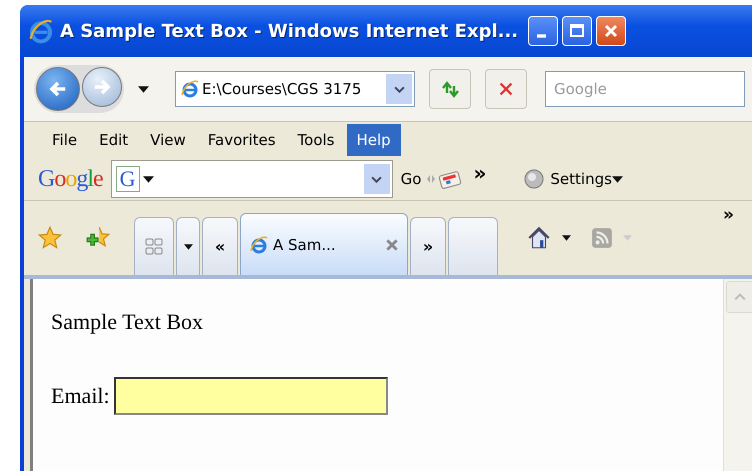 Image resolution: width=752 pixels, height=471 pixels. I want to click on field-label: Email:, so click(80, 396).